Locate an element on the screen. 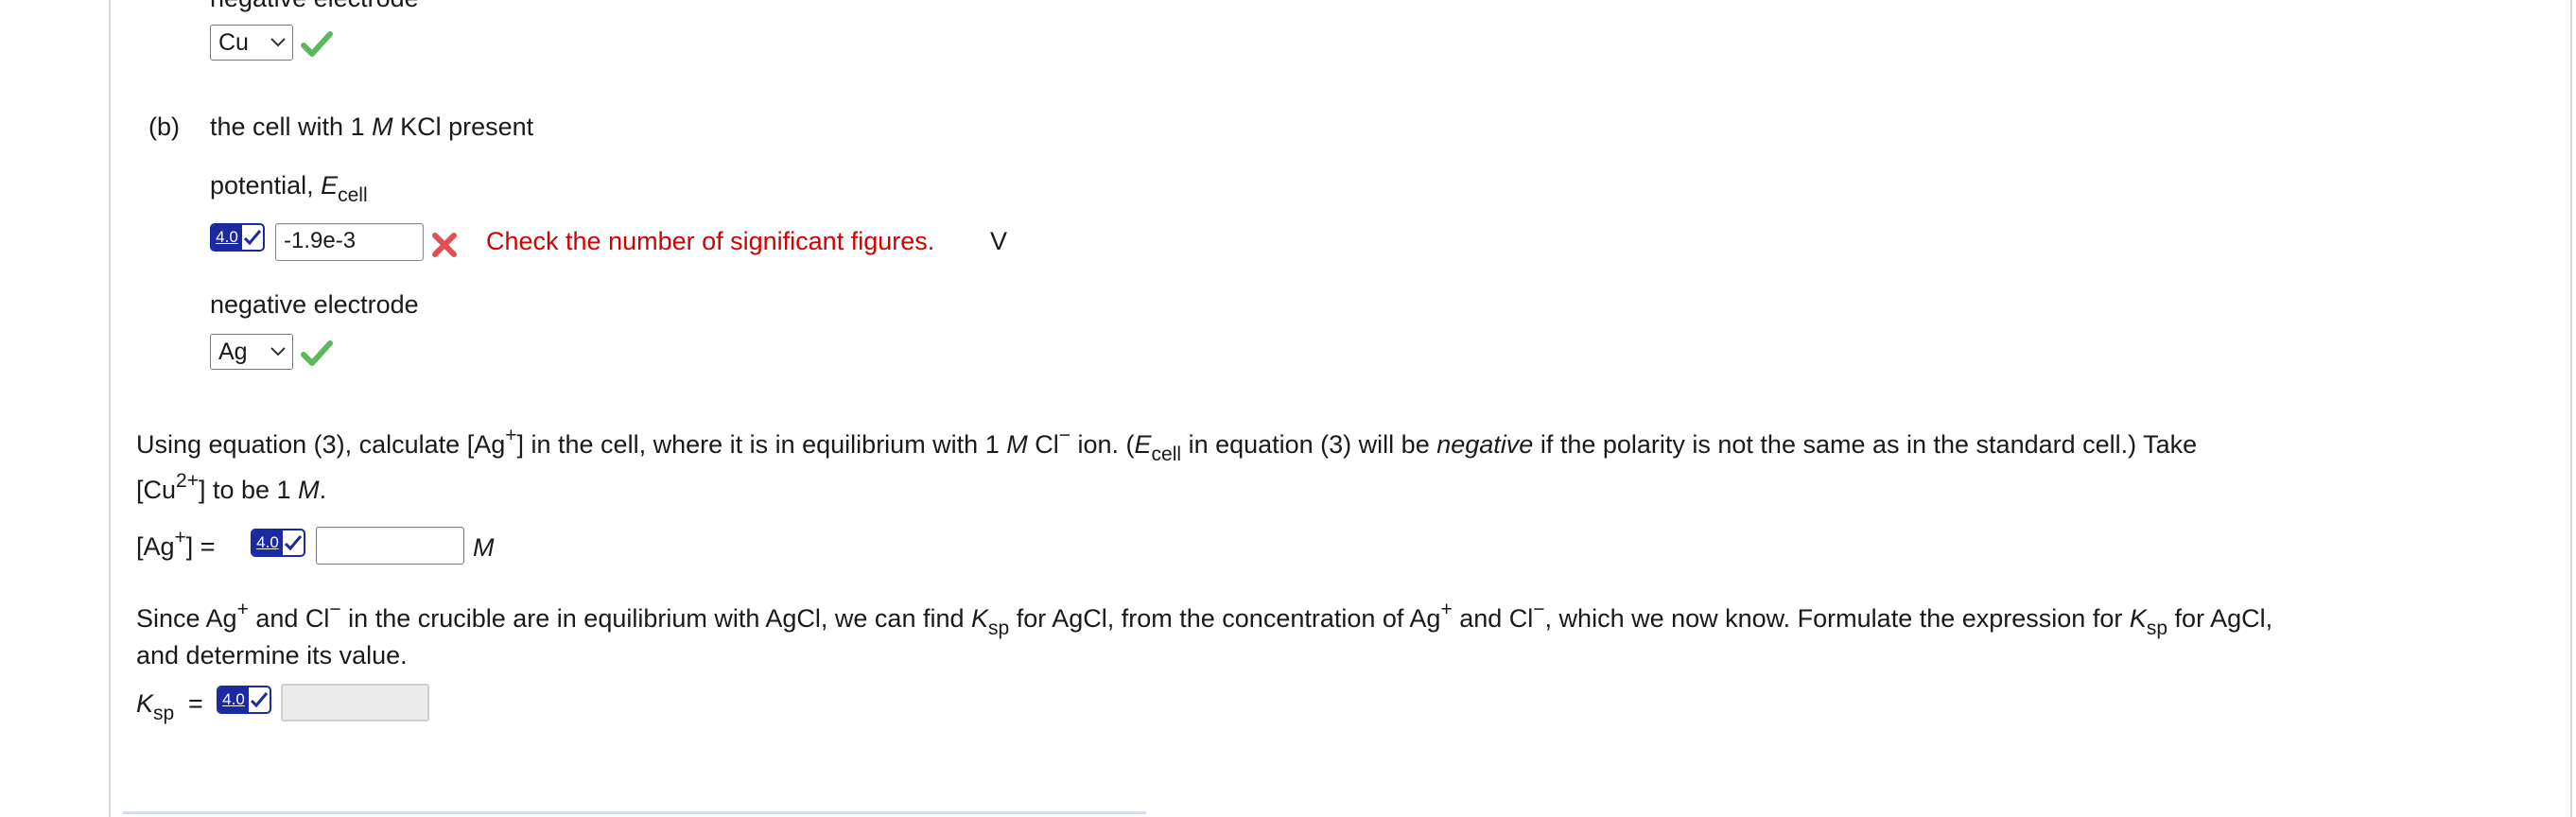  ag-answer-label: [Ag+] = is located at coordinates (176, 544).